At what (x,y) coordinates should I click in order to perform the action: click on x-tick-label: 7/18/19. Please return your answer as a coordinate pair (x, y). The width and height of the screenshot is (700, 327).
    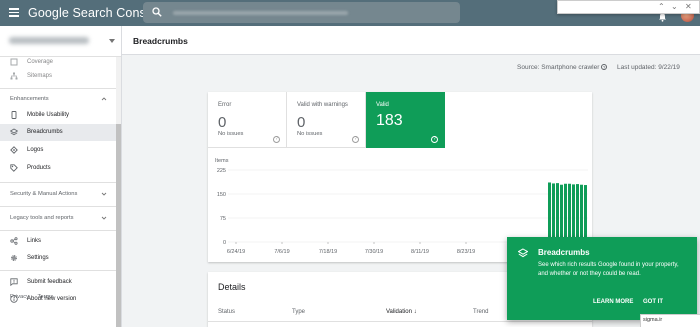
    Looking at the image, I should click on (328, 252).